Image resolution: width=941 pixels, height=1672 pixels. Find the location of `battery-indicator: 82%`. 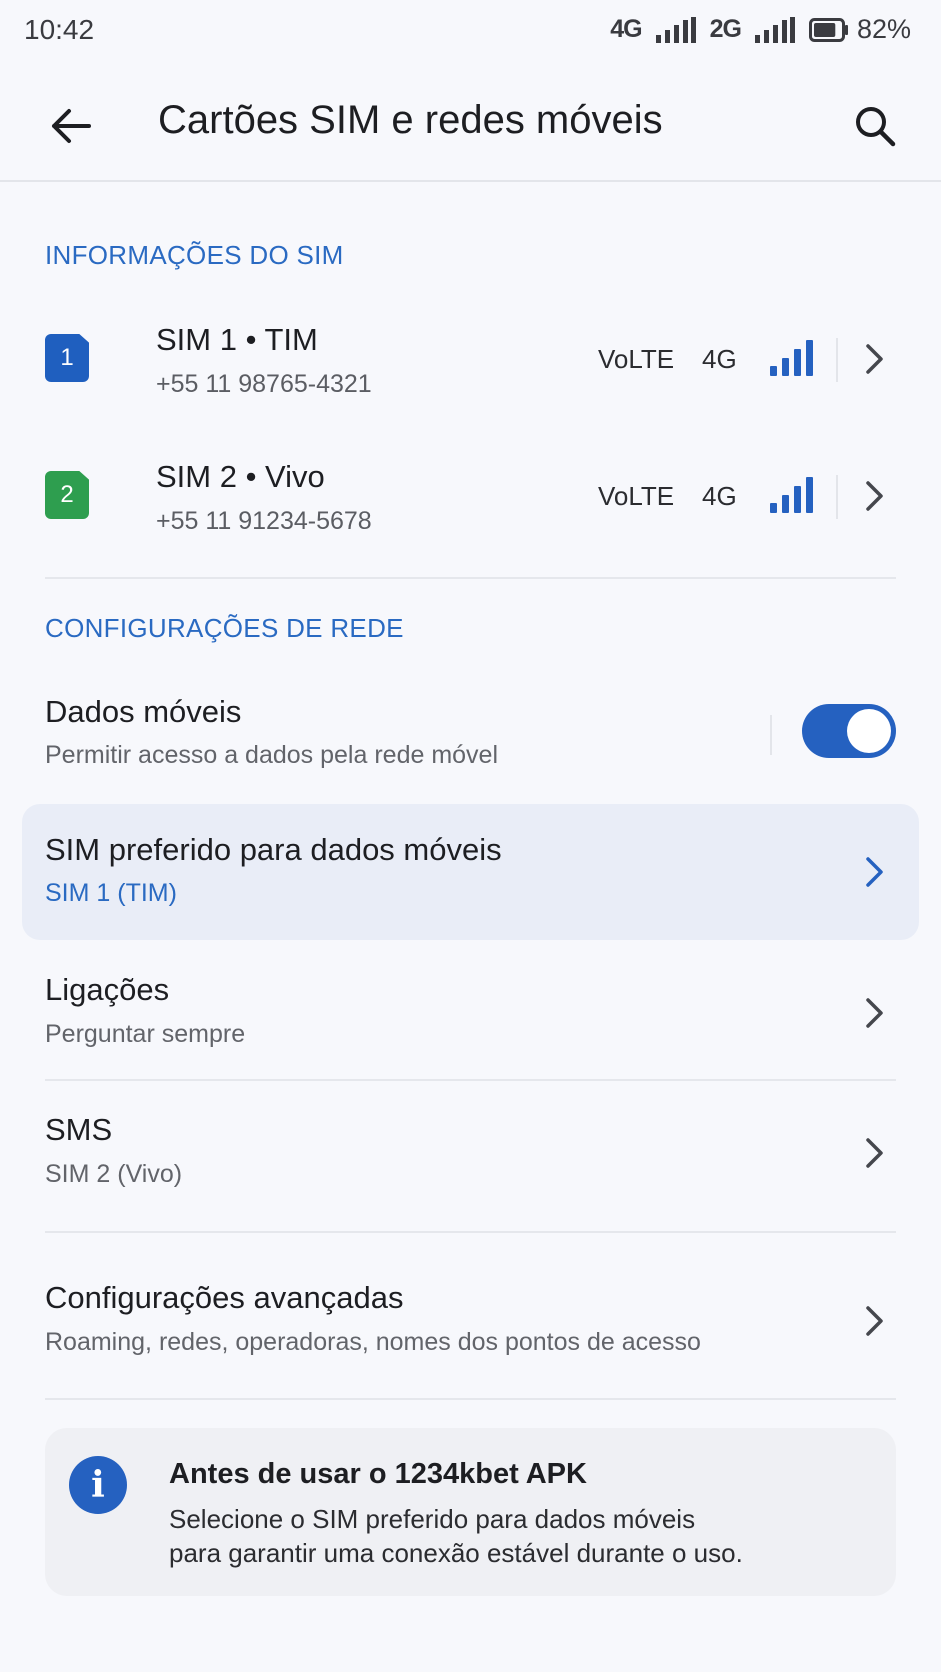

battery-indicator: 82% is located at coordinates (859, 29).